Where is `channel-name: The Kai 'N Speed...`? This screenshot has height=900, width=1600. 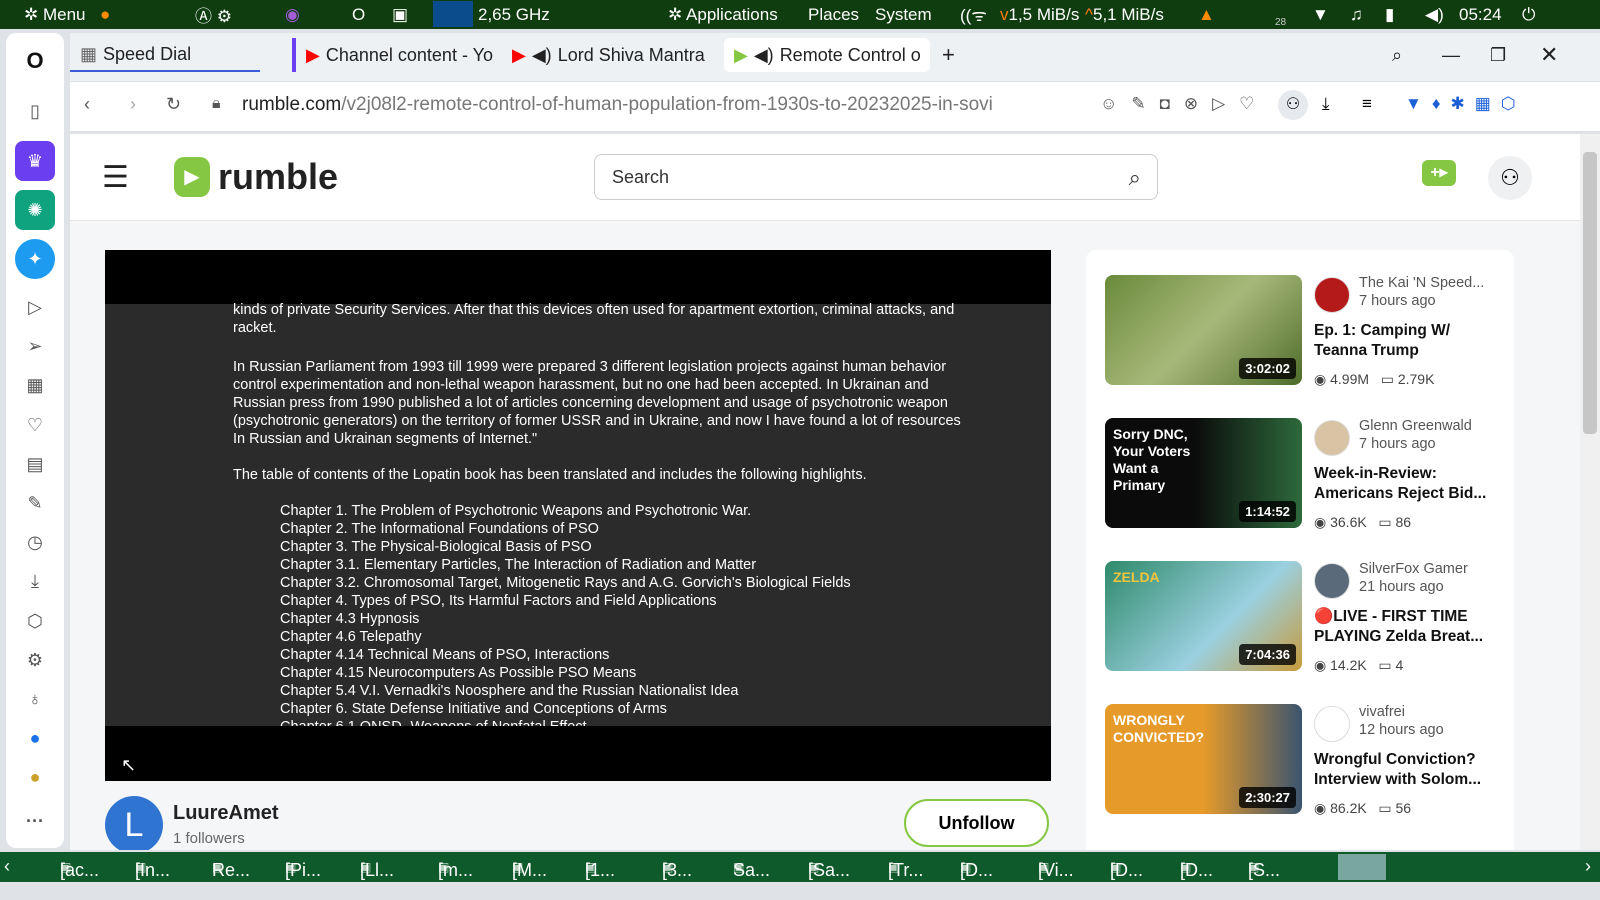
channel-name: The Kai 'N Speed... is located at coordinates (1421, 283).